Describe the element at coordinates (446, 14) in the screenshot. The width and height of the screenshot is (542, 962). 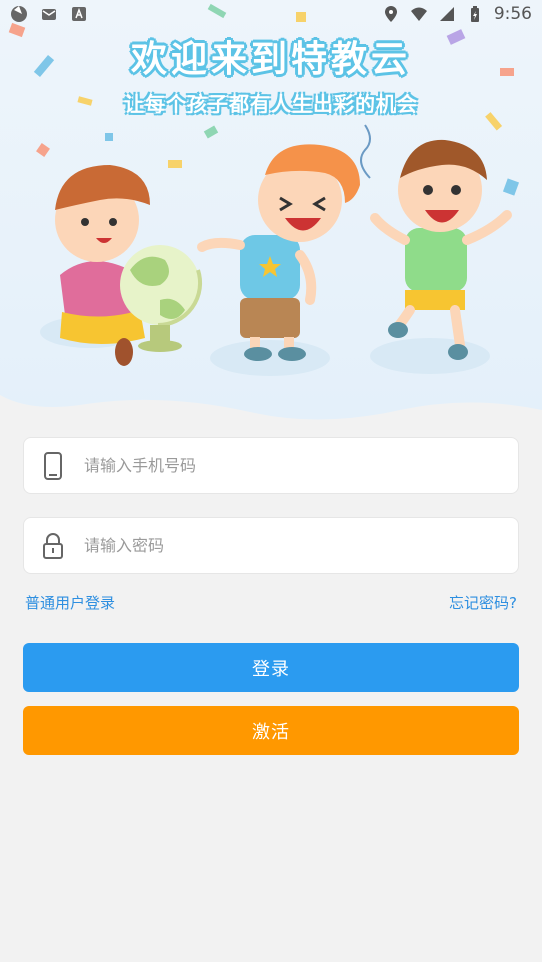
I see `signal-icon` at that location.